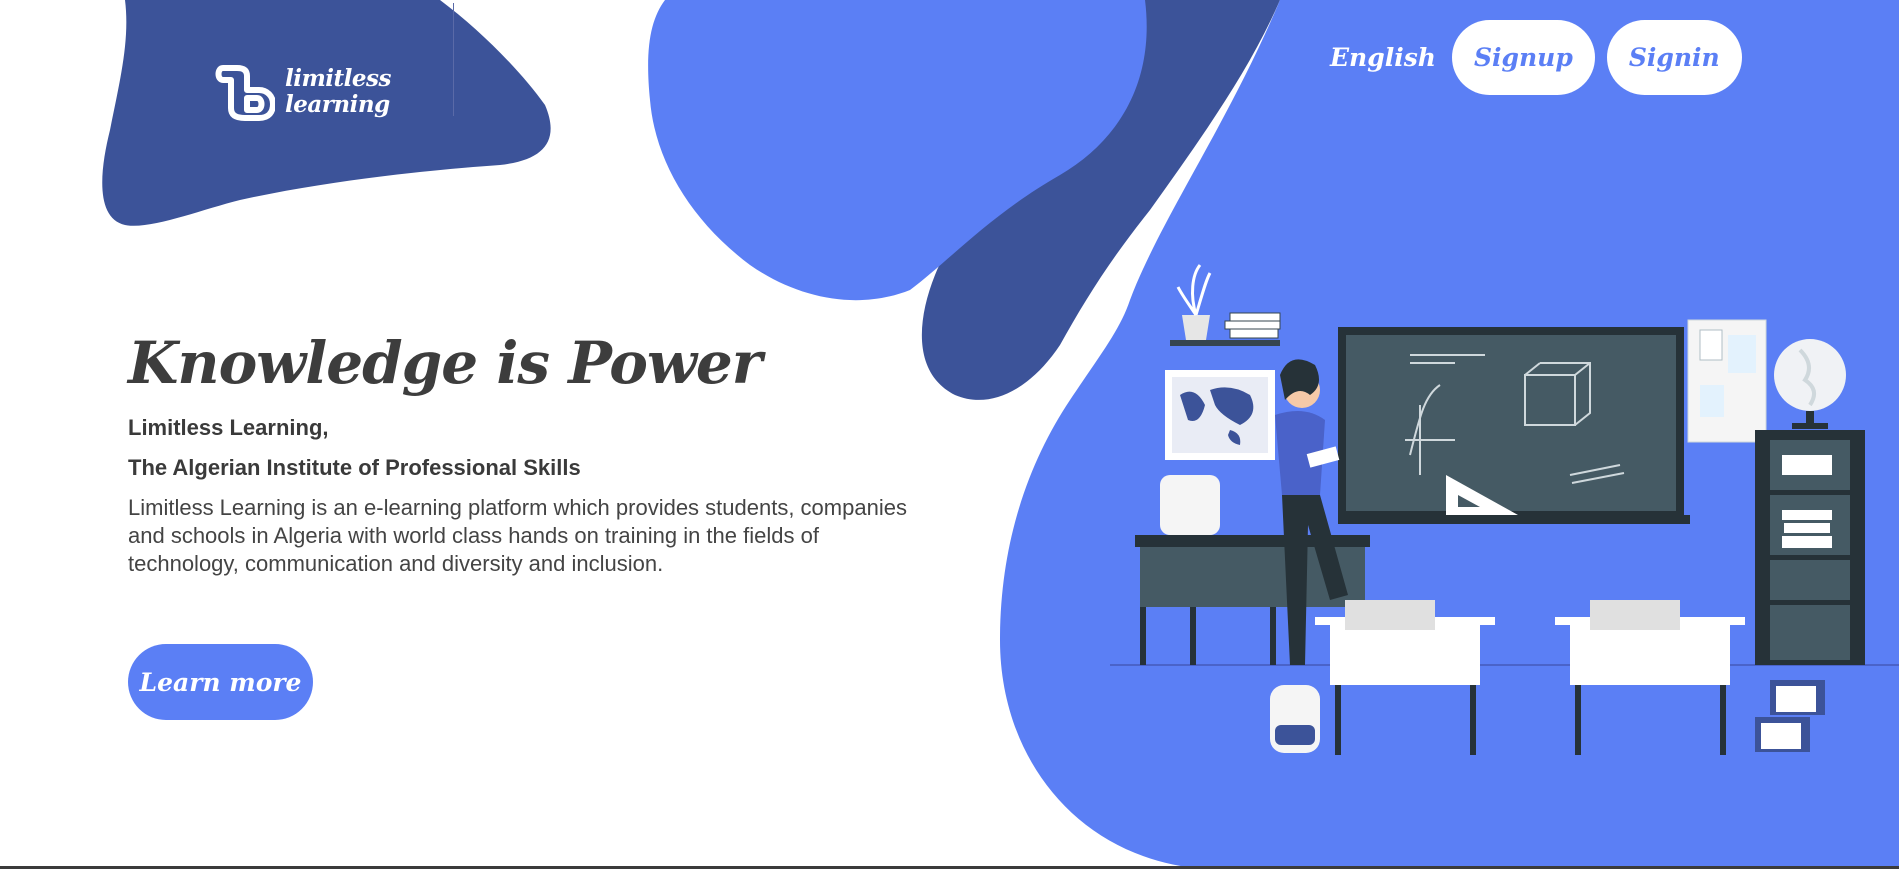 The width and height of the screenshot is (1899, 869). I want to click on learn-more-button: Learn more, so click(220, 682).